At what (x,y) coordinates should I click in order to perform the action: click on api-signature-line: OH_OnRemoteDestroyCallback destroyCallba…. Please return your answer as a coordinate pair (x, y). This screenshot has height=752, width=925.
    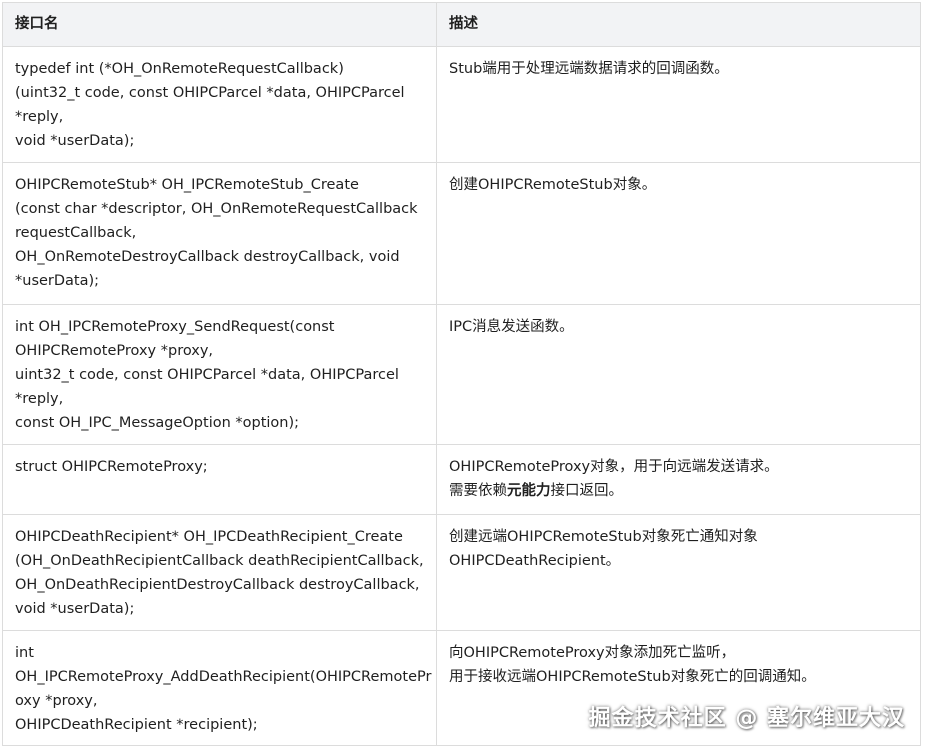
    Looking at the image, I should click on (207, 257).